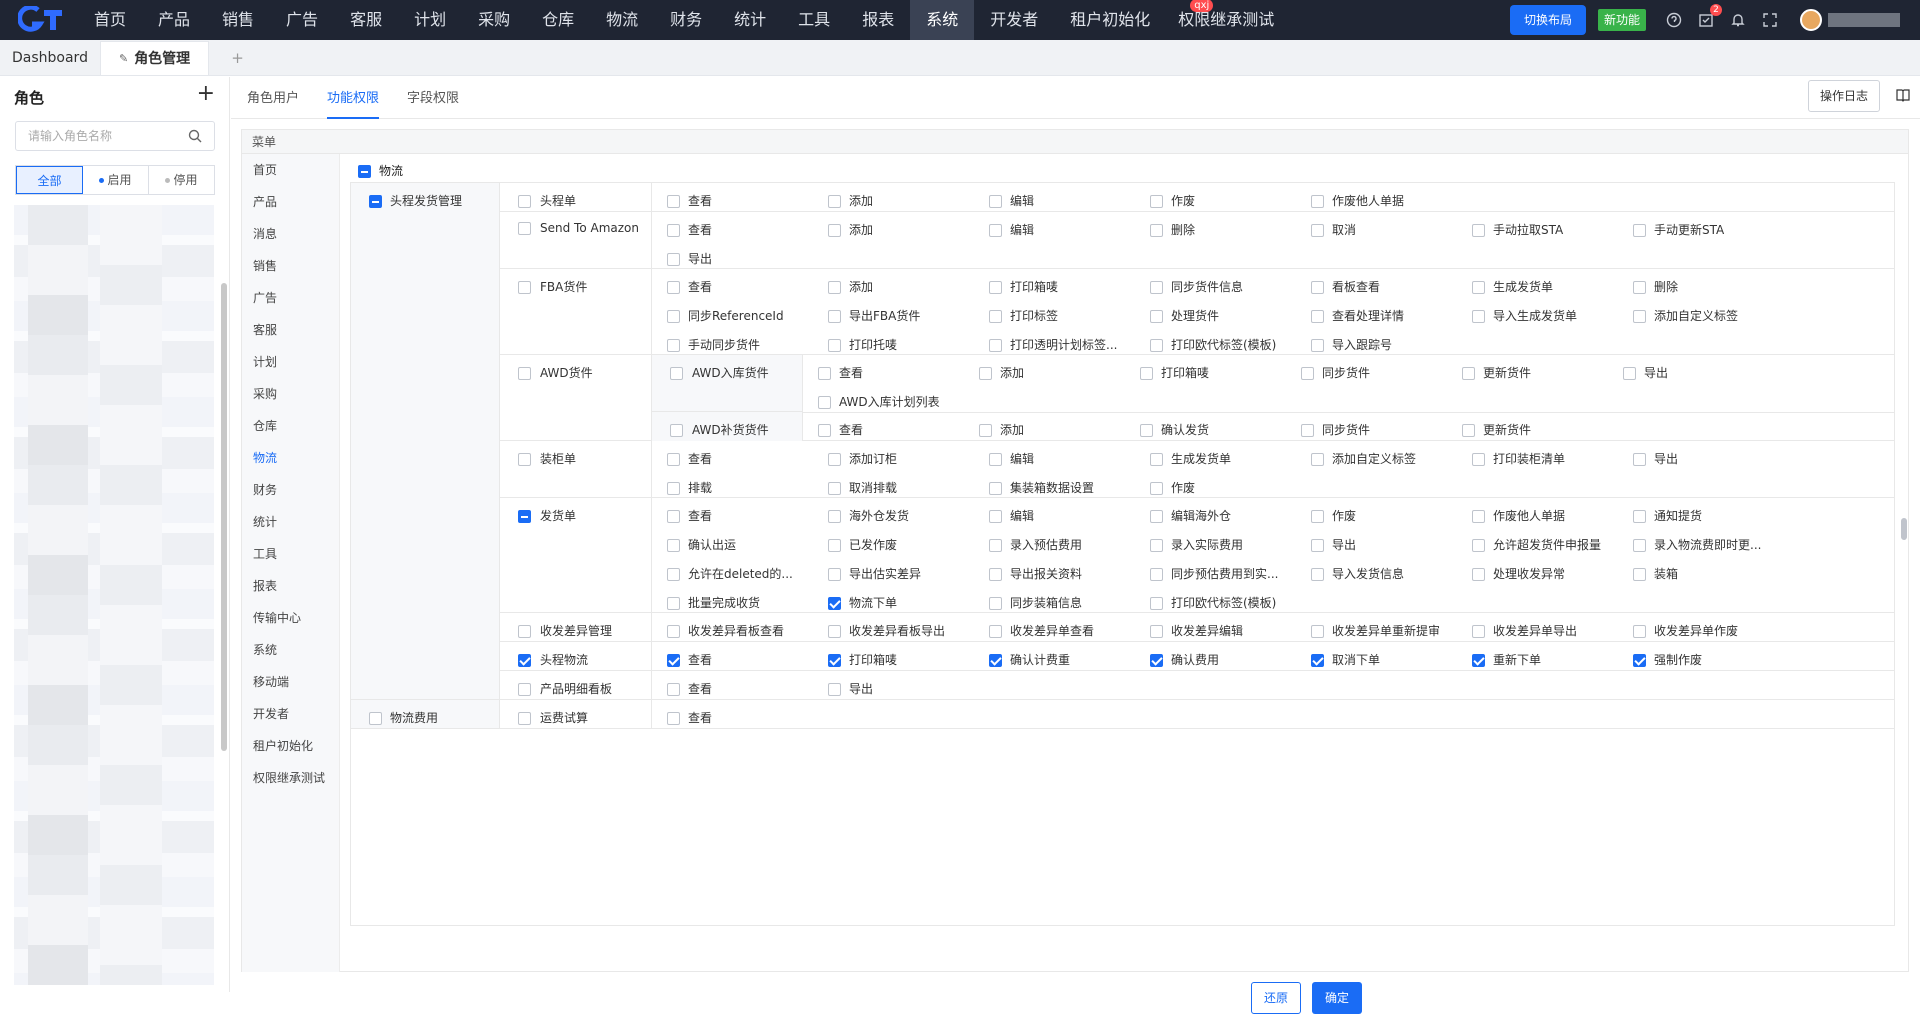 Image resolution: width=1920 pixels, height=1014 pixels. Describe the element at coordinates (1196, 544) in the screenshot. I see `permission-option: 录入实际费用` at that location.